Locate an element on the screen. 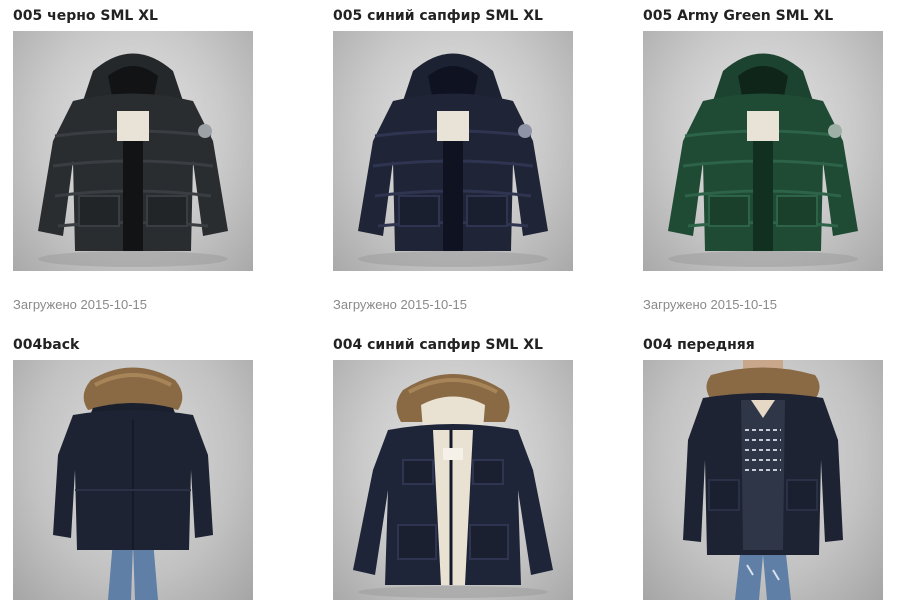  parka-back-illustration is located at coordinates (133, 483).